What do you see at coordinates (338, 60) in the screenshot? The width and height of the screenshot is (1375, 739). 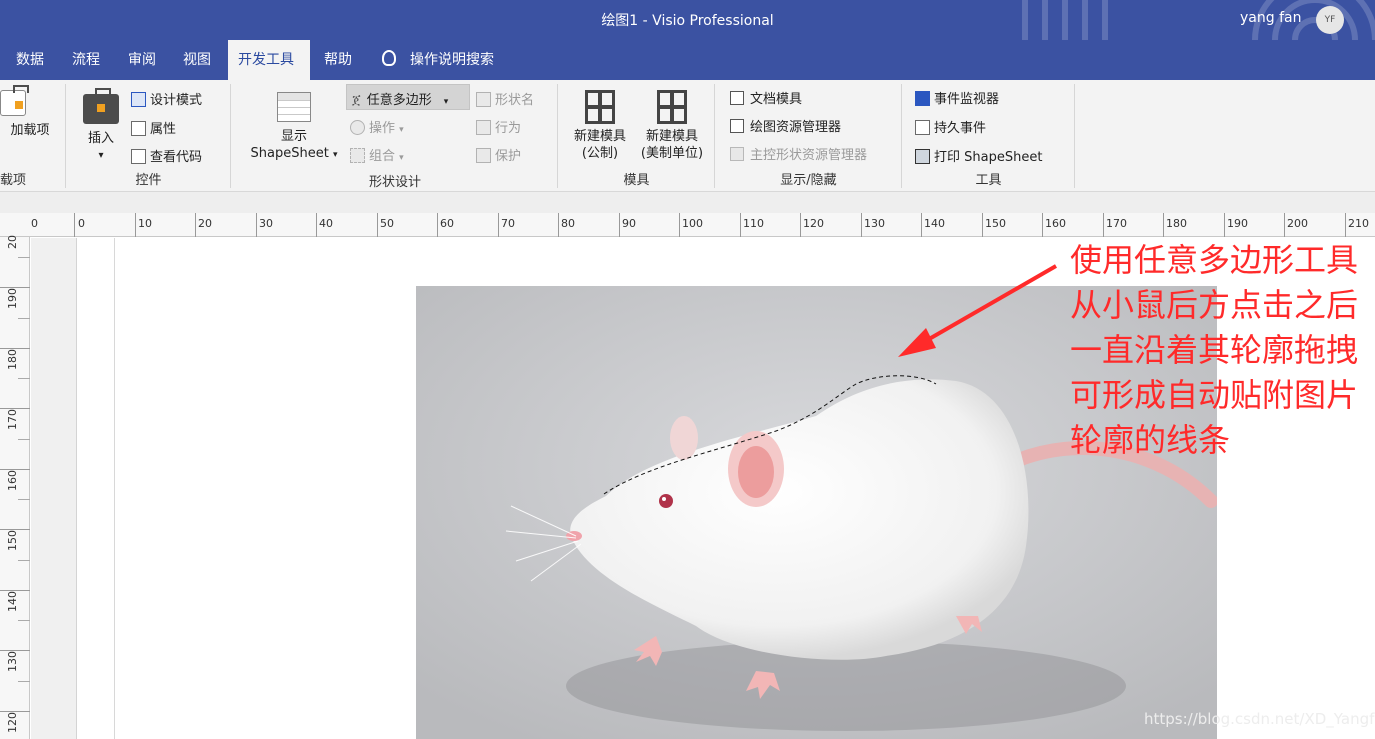 I see `tab-help: 帮助` at bounding box center [338, 60].